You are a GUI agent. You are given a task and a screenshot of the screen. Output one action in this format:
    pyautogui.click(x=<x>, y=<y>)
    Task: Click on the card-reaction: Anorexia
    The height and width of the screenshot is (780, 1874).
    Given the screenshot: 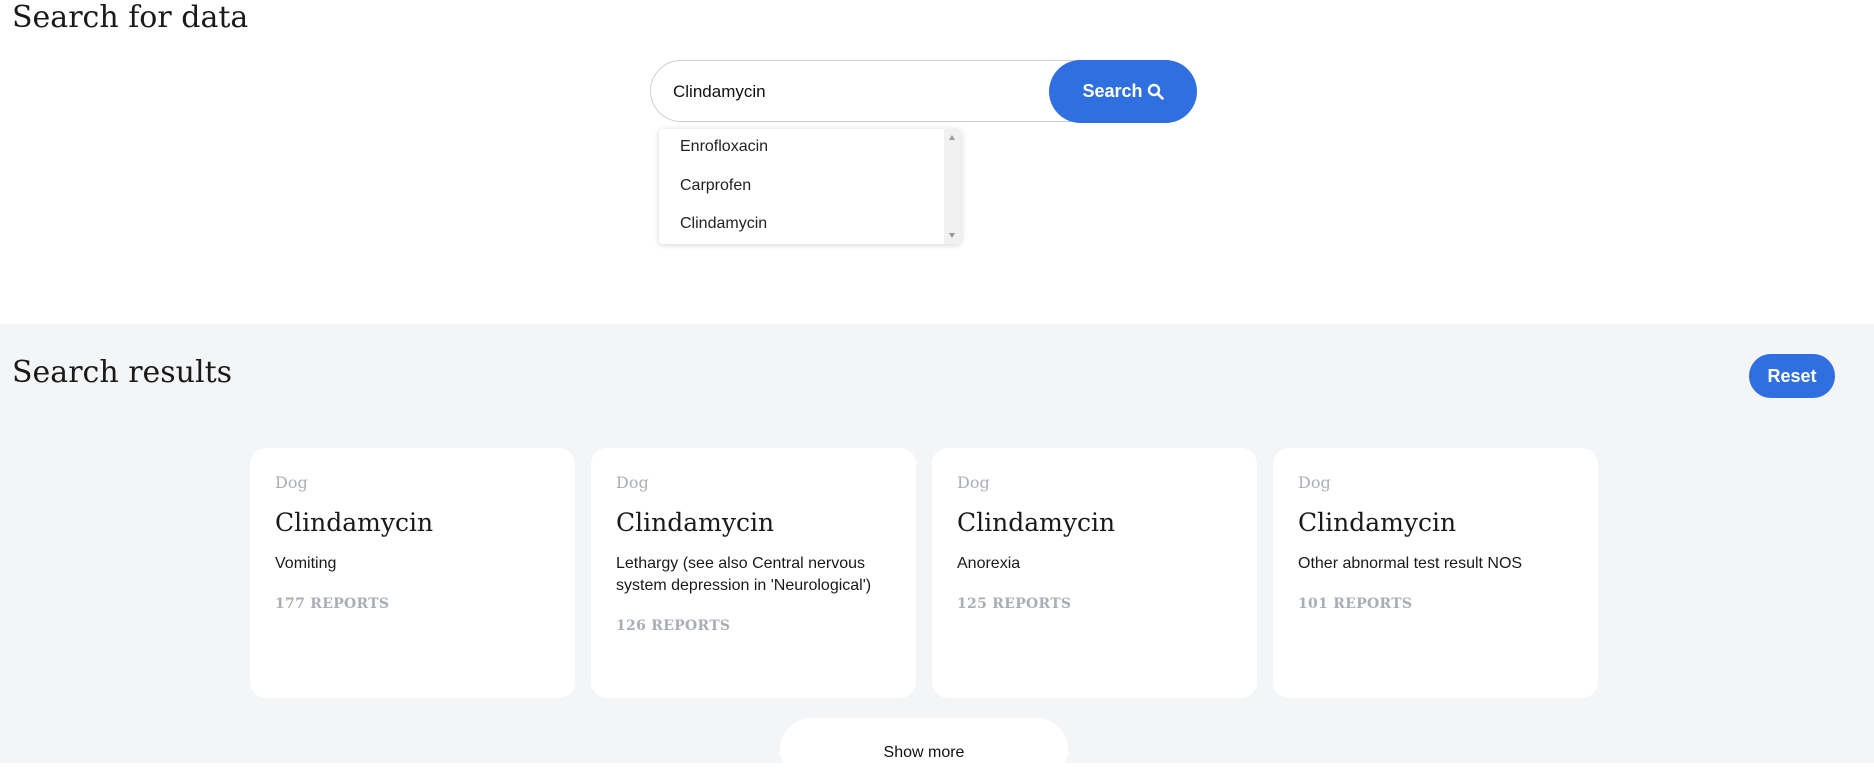 What is the action you would take?
    pyautogui.click(x=989, y=563)
    